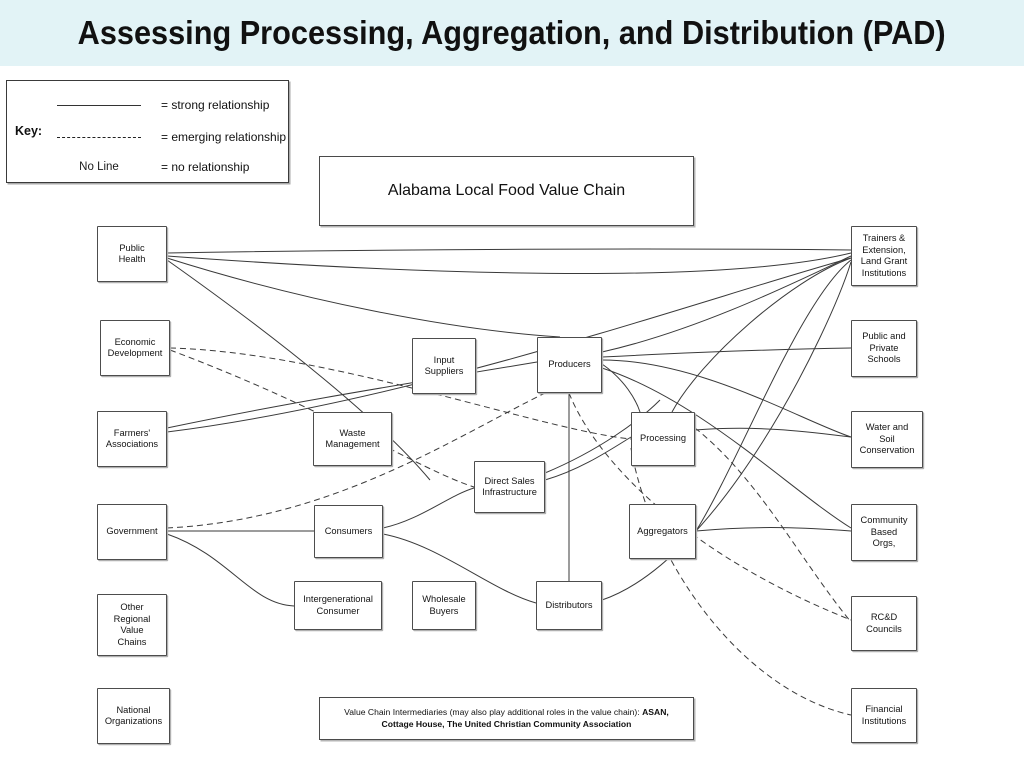  I want to click on edge-processing-to-financial_inst, so click(741, 581).